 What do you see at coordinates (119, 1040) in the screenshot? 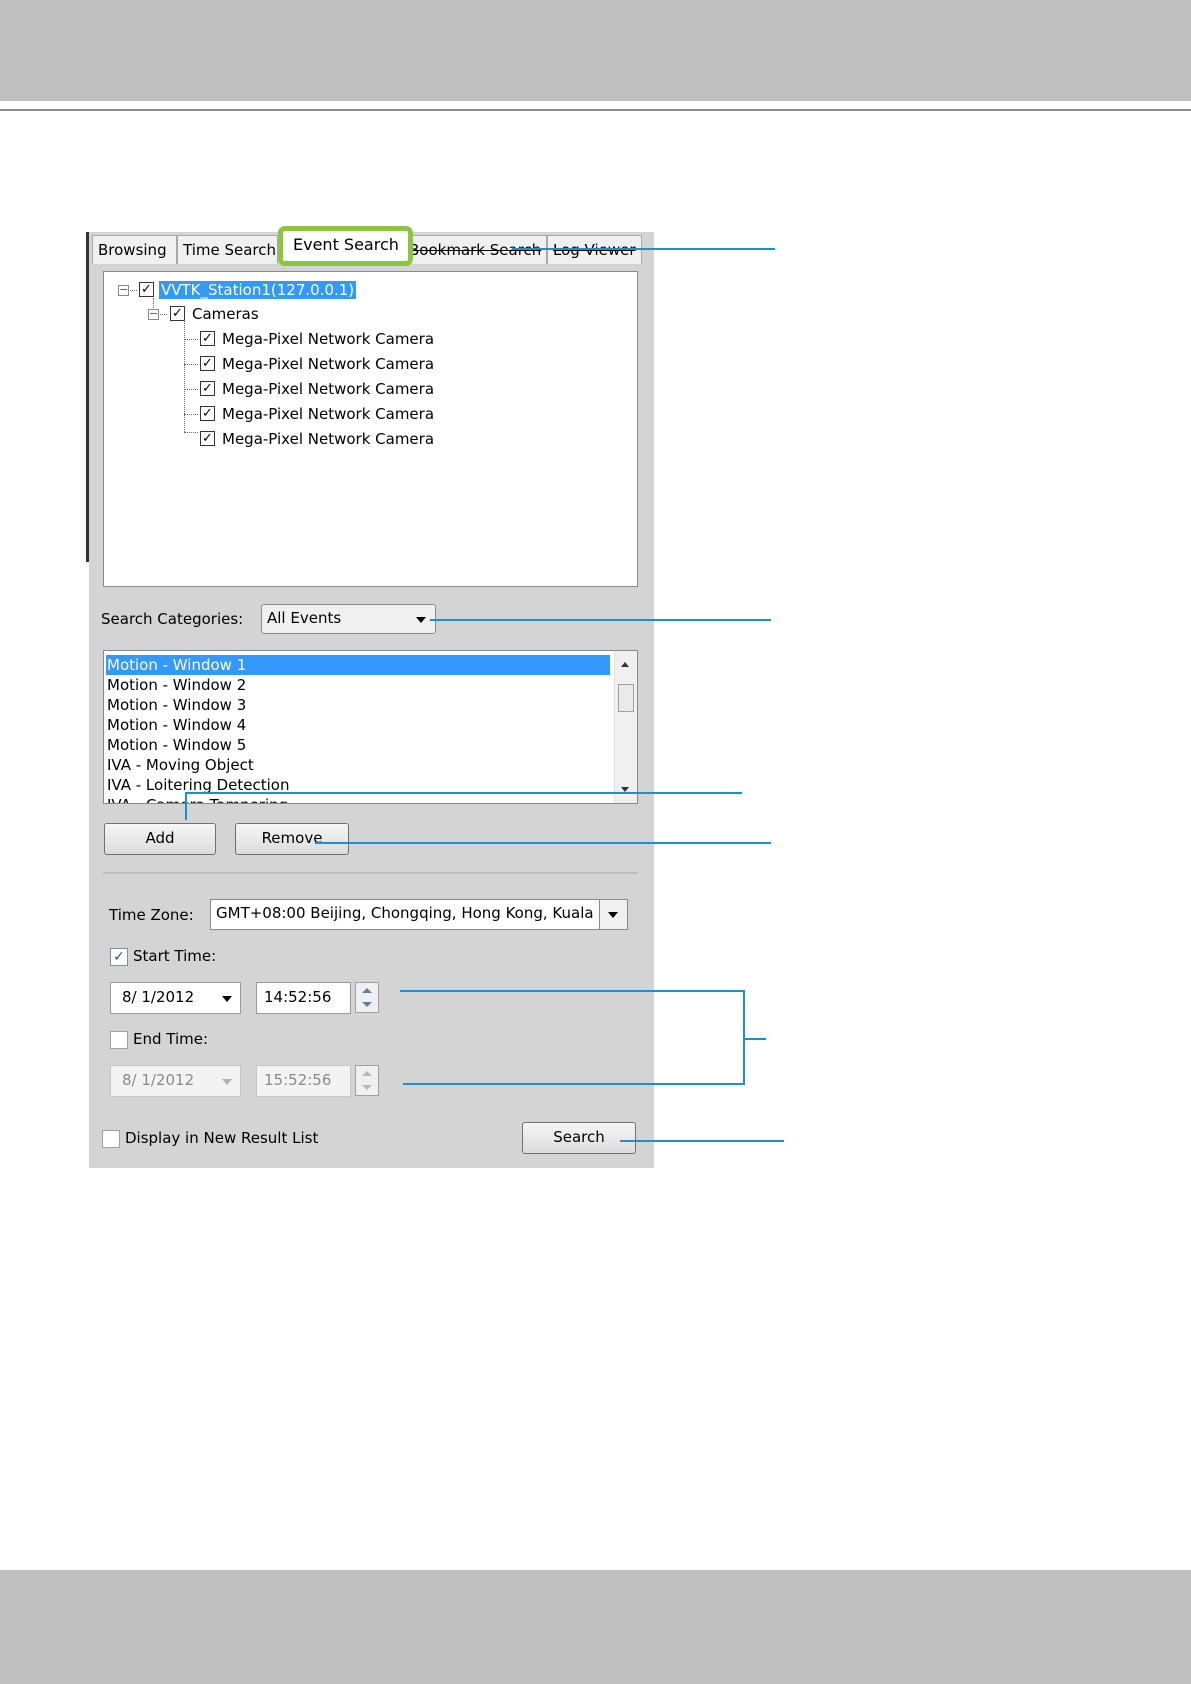
I see `end-time-checkbox` at bounding box center [119, 1040].